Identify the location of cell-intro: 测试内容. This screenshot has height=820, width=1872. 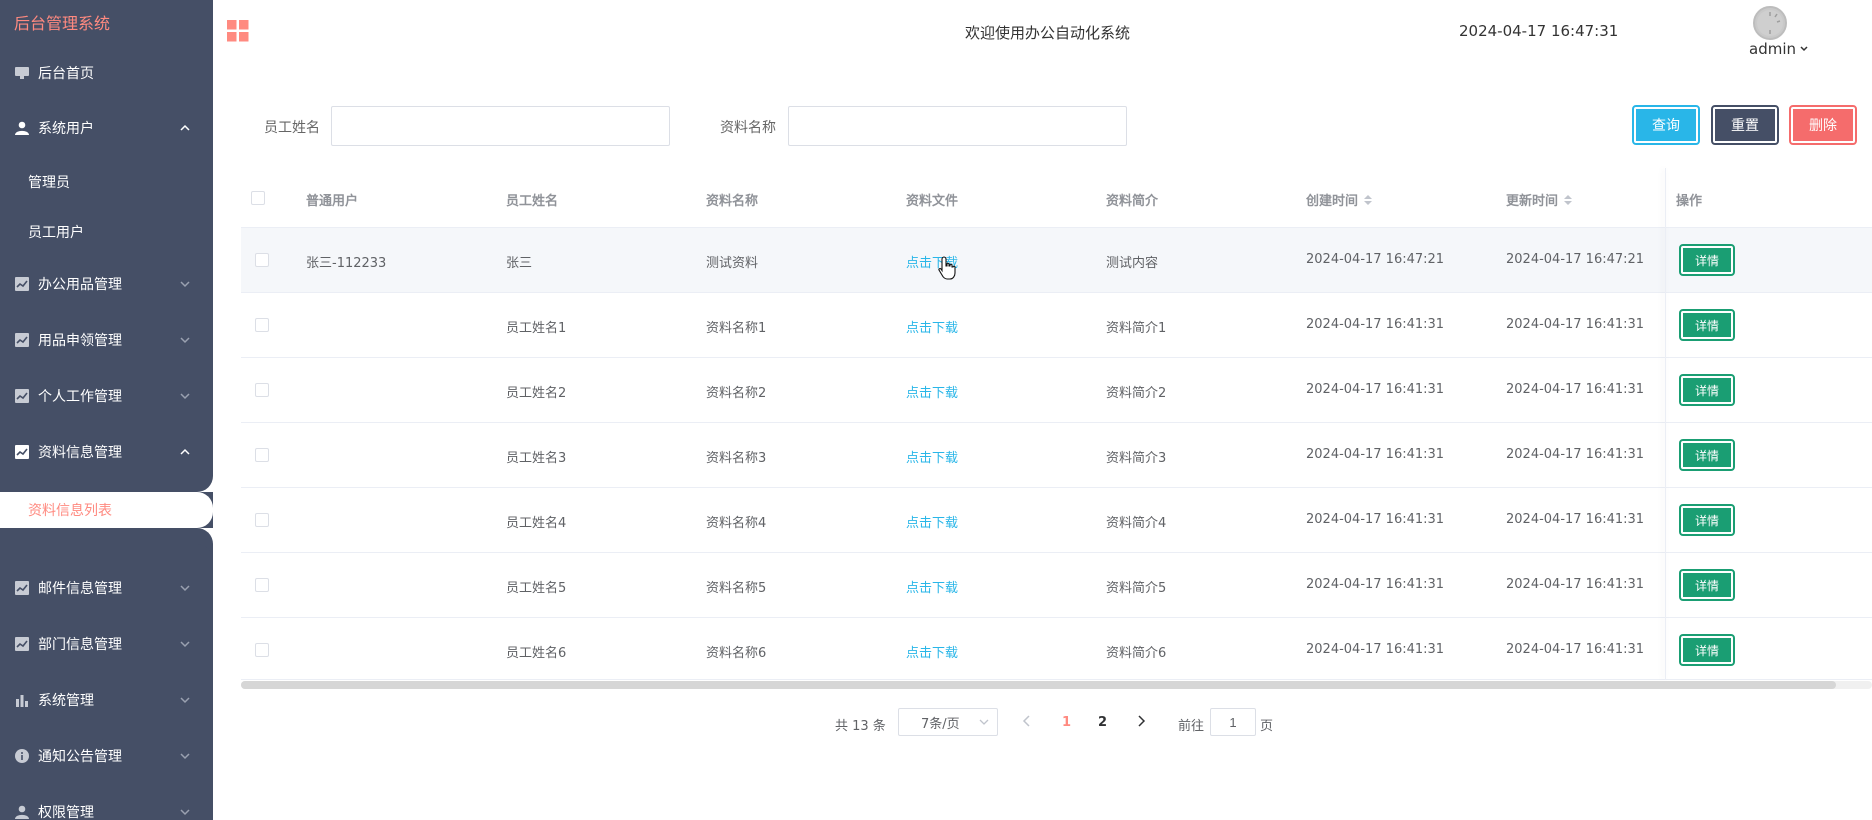
(1132, 263).